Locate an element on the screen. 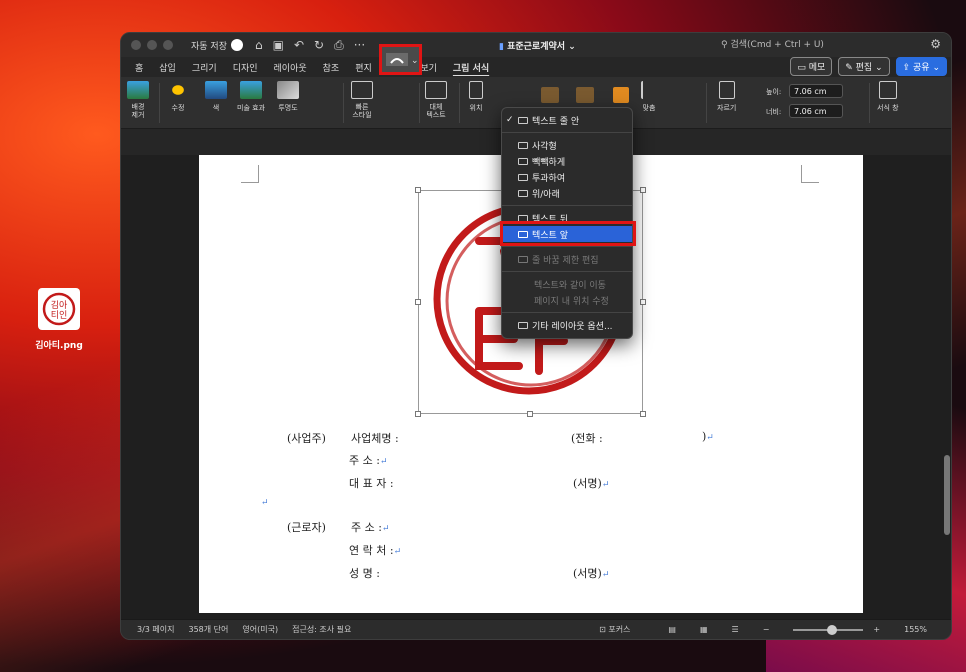 Image resolution: width=966 pixels, height=672 pixels. tab-home: 홈 is located at coordinates (139, 67).